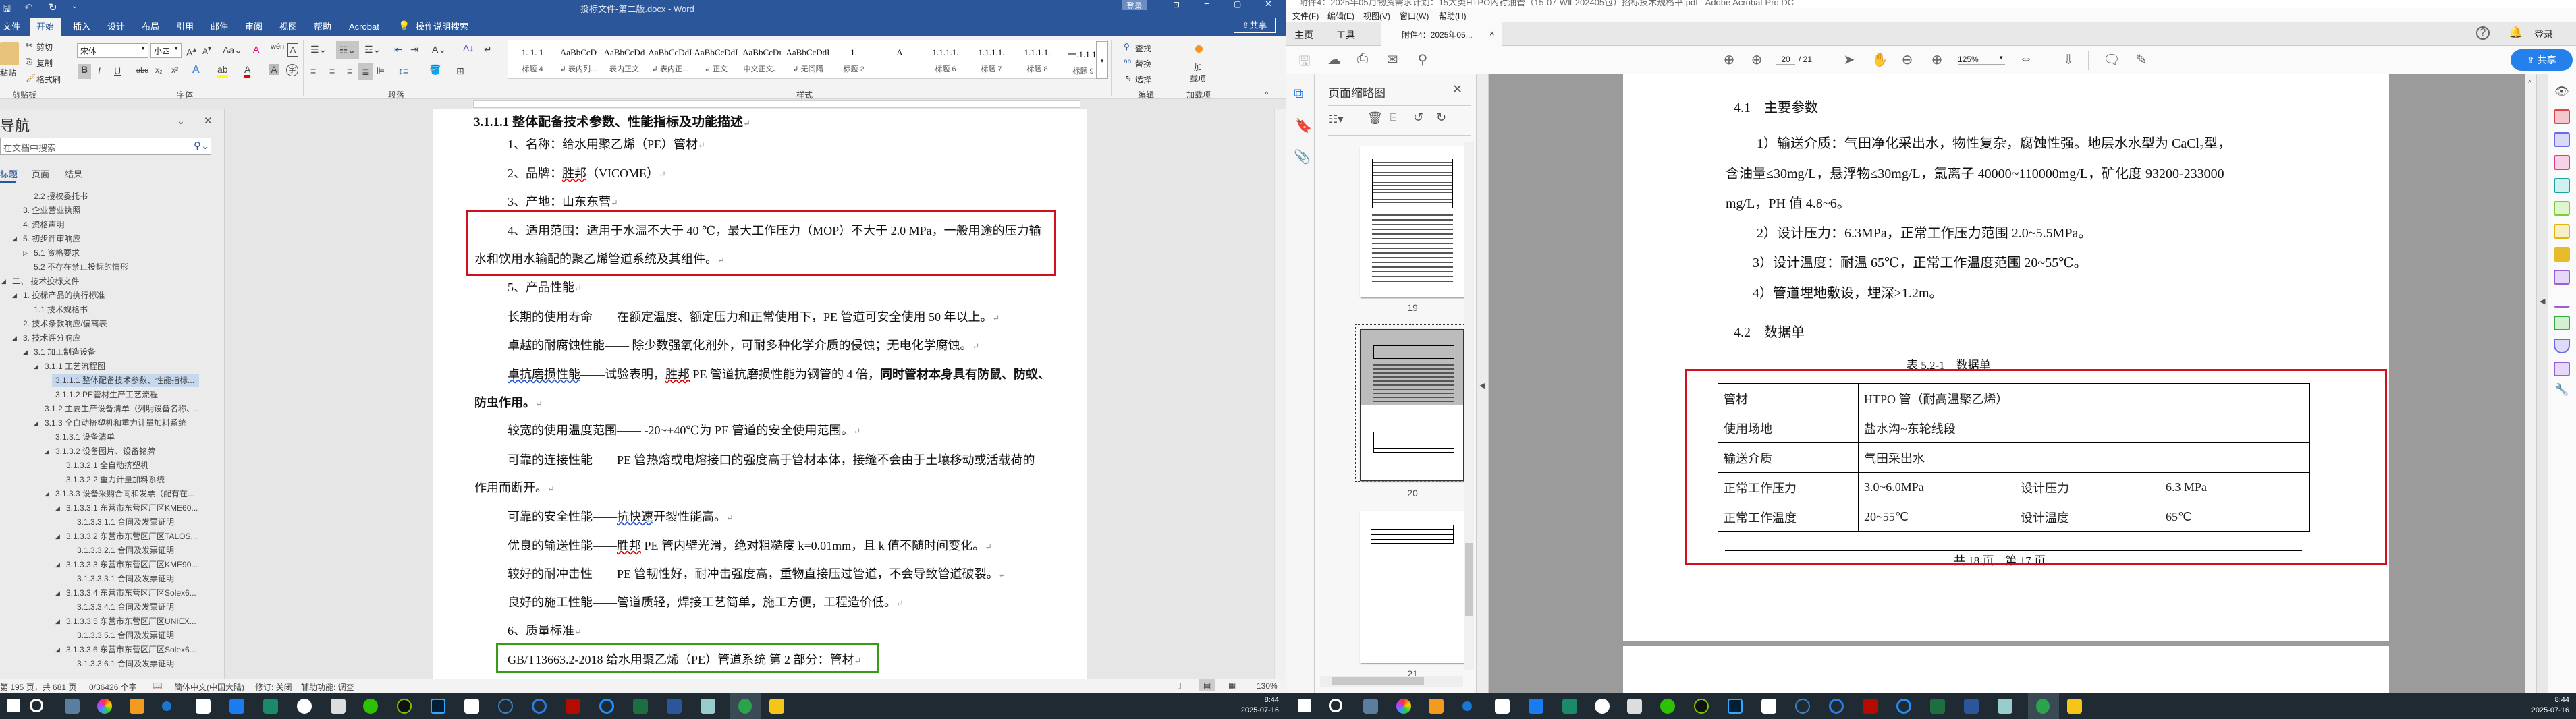  What do you see at coordinates (222, 71) in the screenshot?
I see `highlight-icon: ab` at bounding box center [222, 71].